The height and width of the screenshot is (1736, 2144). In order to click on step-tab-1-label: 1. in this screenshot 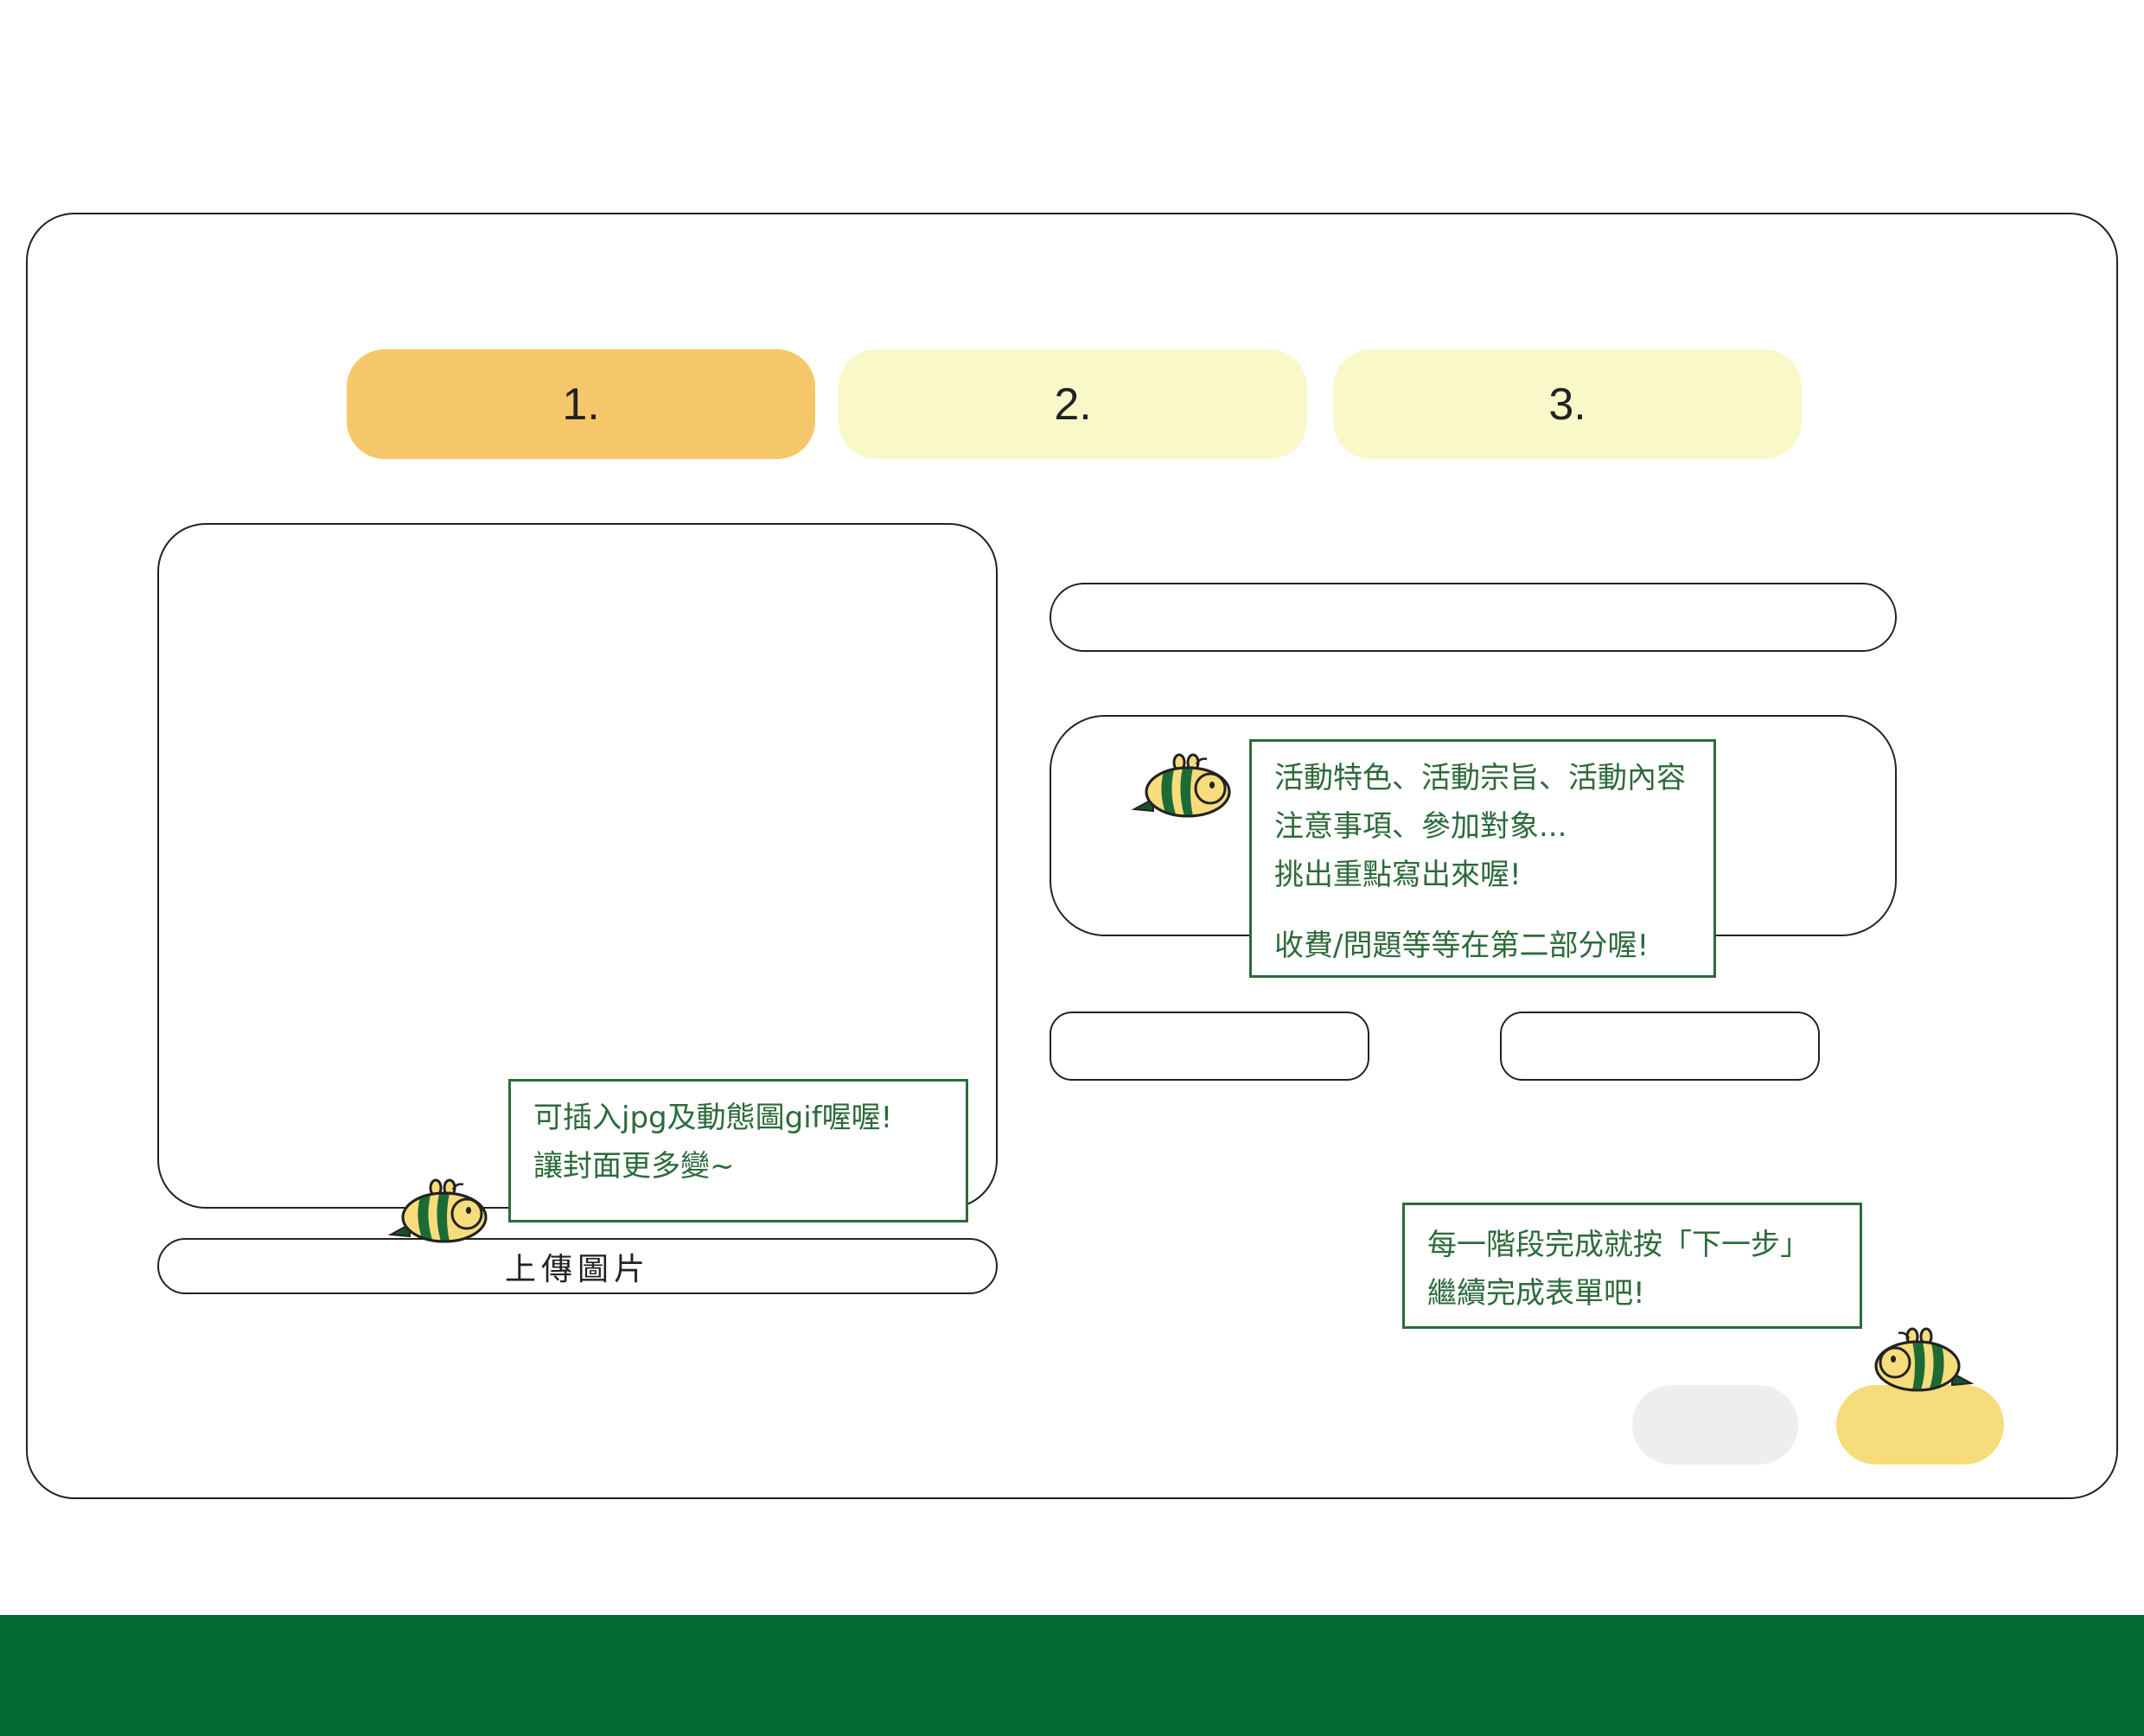, I will do `click(581, 404)`.